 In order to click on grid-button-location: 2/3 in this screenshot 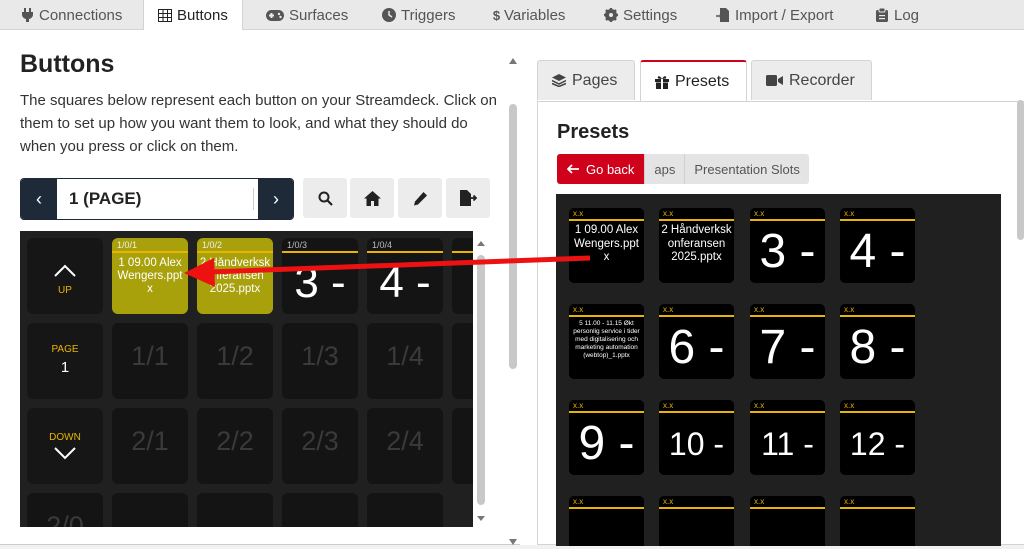, I will do `click(320, 441)`.